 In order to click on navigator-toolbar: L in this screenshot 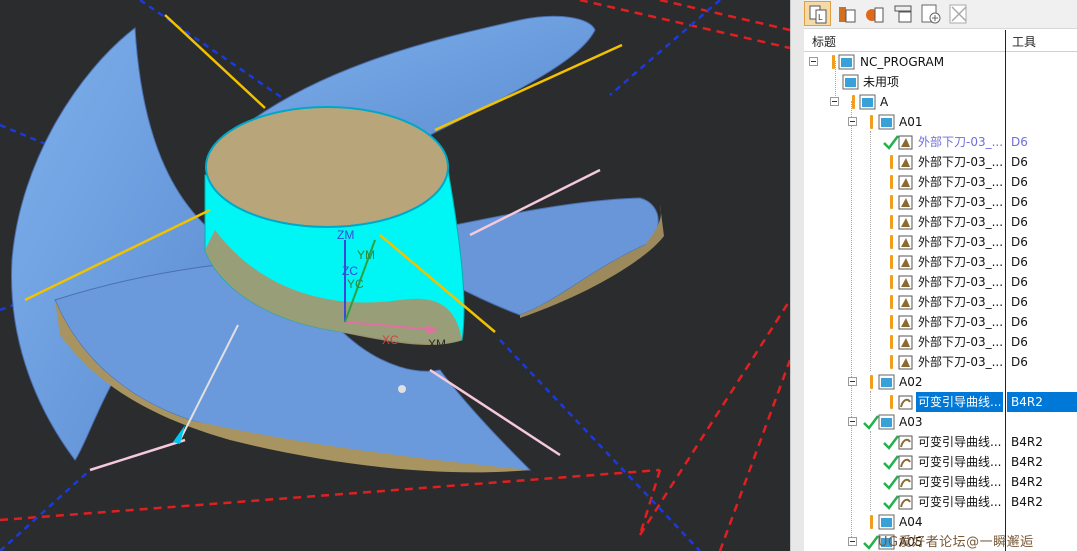, I will do `click(940, 14)`.